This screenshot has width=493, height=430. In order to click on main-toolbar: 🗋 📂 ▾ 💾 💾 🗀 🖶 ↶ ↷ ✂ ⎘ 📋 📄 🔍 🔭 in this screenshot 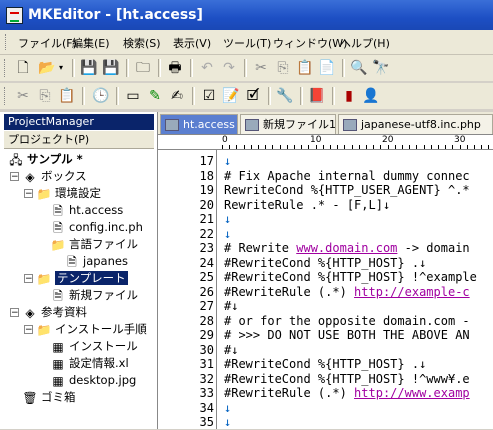, I will do `click(246, 68)`.